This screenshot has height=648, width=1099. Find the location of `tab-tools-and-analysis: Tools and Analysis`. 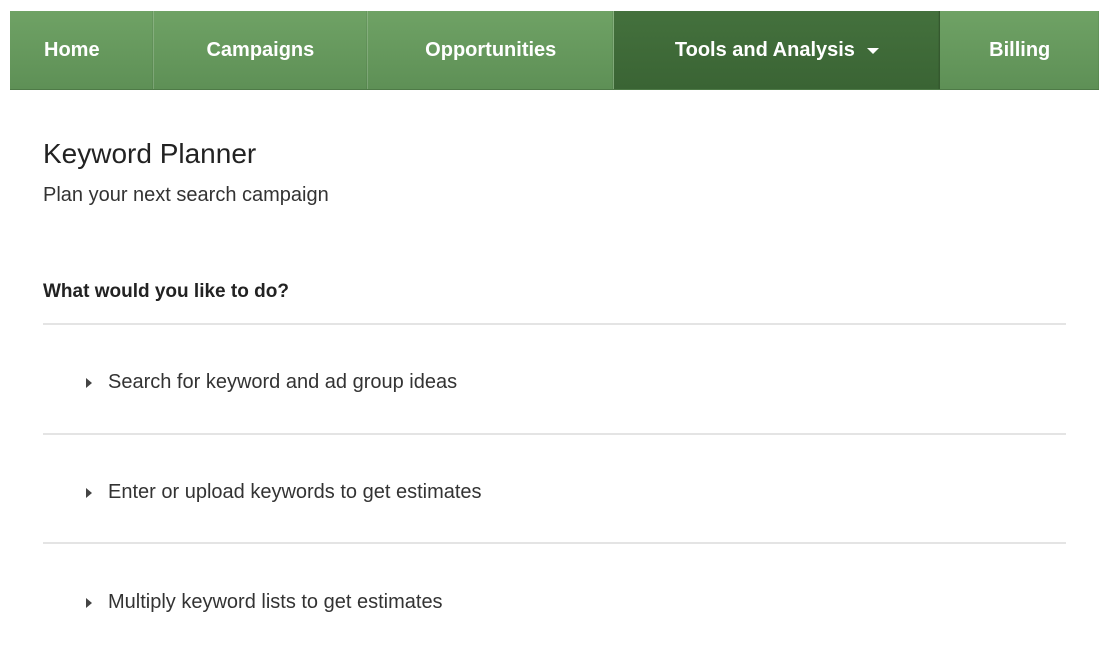

tab-tools-and-analysis: Tools and Analysis is located at coordinates (777, 50).